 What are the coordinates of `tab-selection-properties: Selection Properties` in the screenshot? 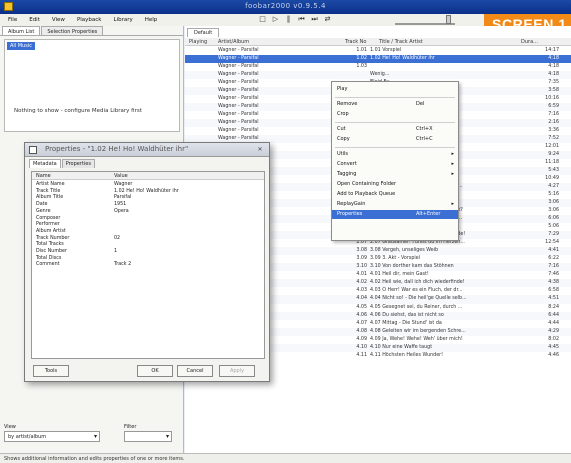 It's located at (72, 30).